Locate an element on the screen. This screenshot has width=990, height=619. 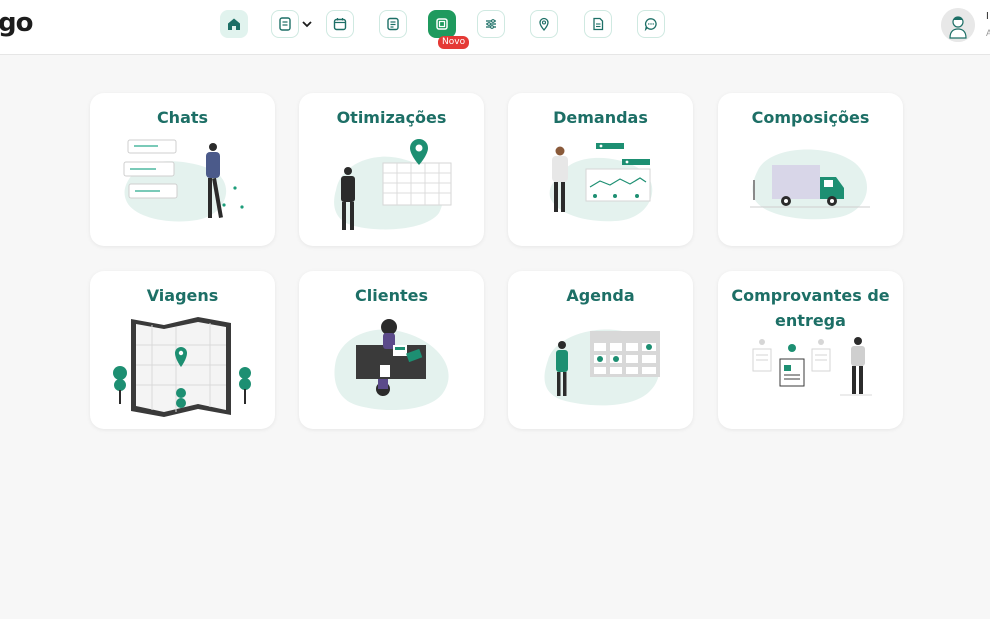
calendar-icon is located at coordinates (340, 24).